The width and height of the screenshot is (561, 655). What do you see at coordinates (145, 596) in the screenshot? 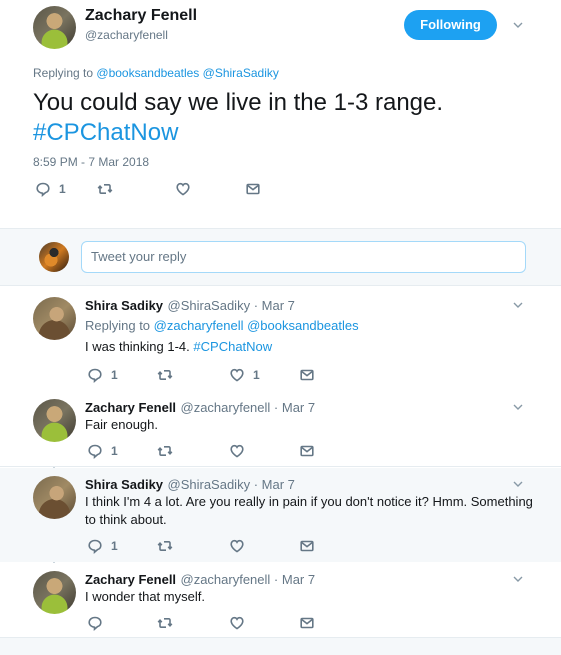
I see `reply-text: I wonder that myself.` at bounding box center [145, 596].